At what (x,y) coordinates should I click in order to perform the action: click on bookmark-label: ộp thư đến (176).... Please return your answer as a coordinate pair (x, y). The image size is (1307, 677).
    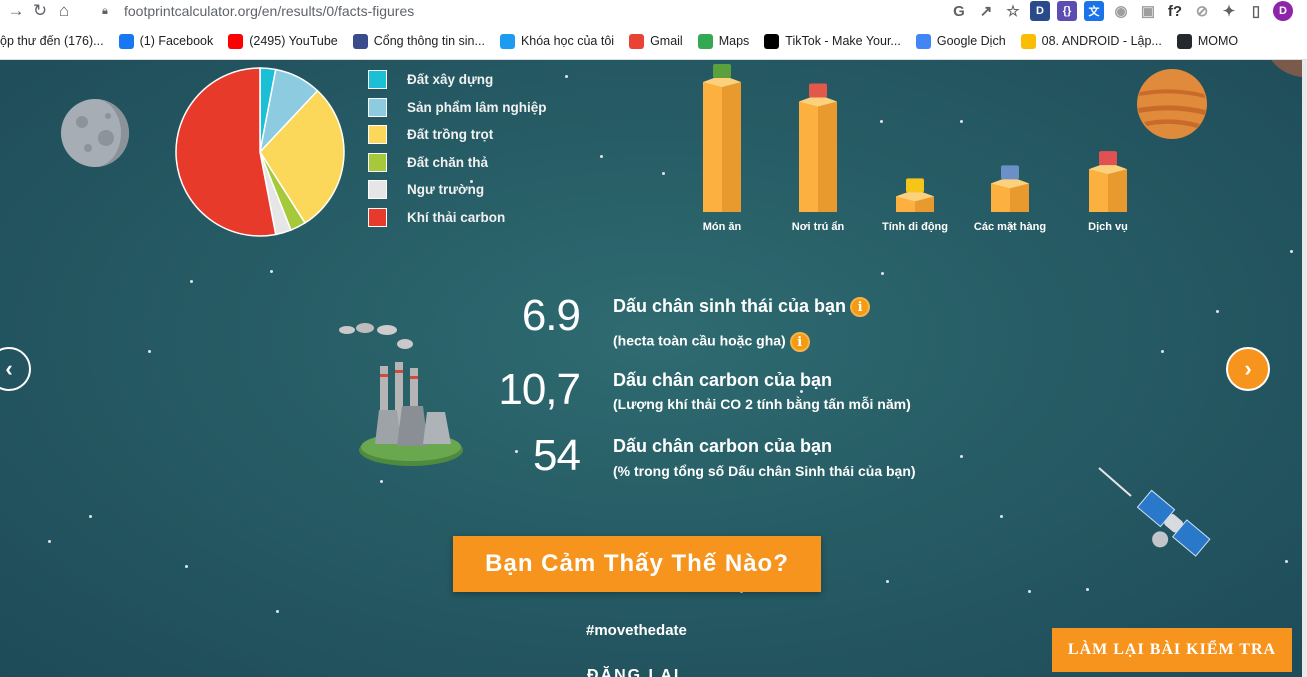
    Looking at the image, I should click on (52, 41).